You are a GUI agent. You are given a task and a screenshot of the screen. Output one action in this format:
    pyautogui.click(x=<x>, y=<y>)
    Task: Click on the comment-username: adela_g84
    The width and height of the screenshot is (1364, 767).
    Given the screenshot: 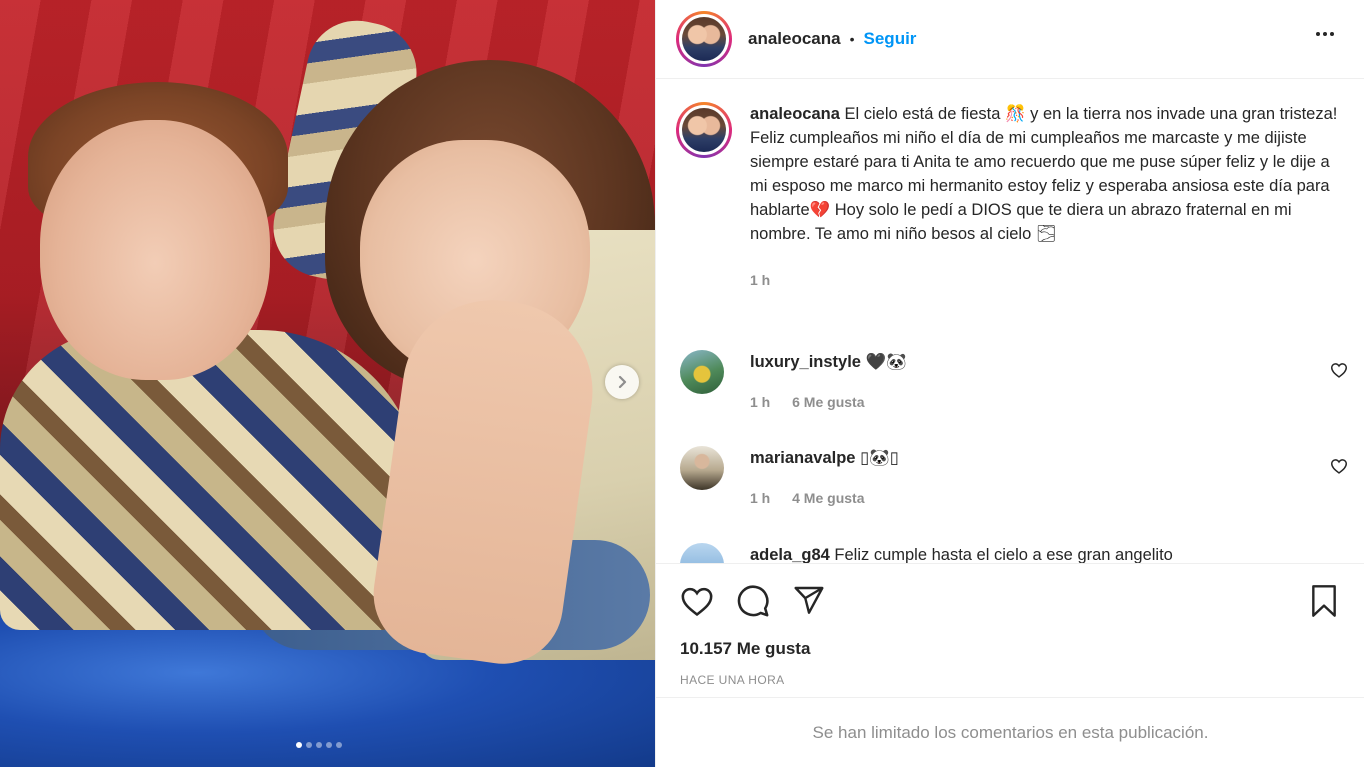 What is the action you would take?
    pyautogui.click(x=790, y=554)
    